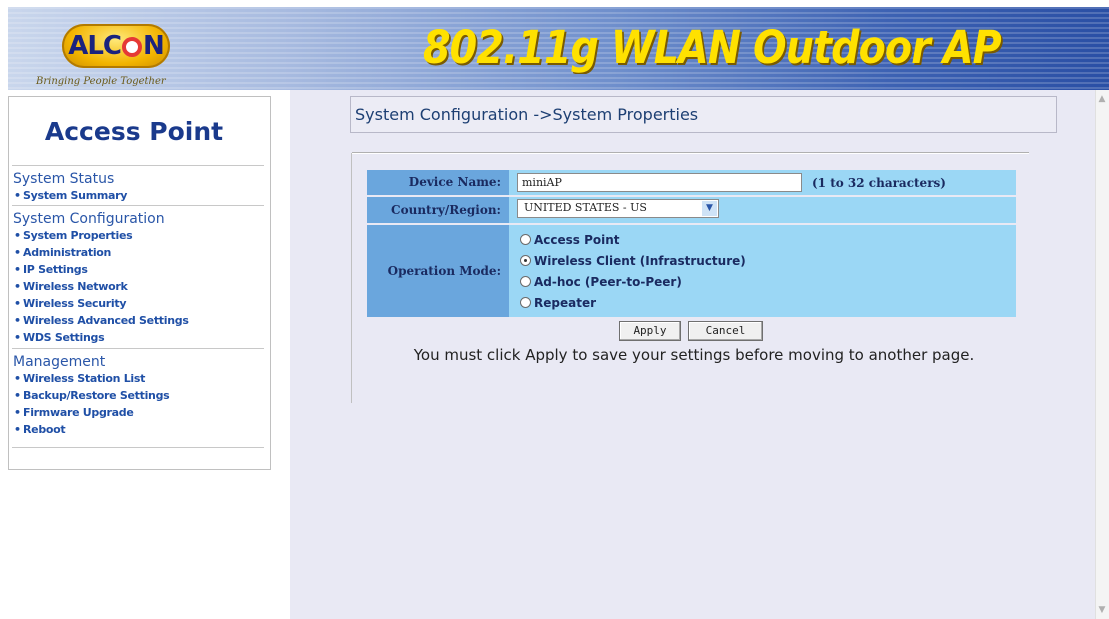  I want to click on sidebar-item-ip-settings: • IP Settings, so click(51, 269).